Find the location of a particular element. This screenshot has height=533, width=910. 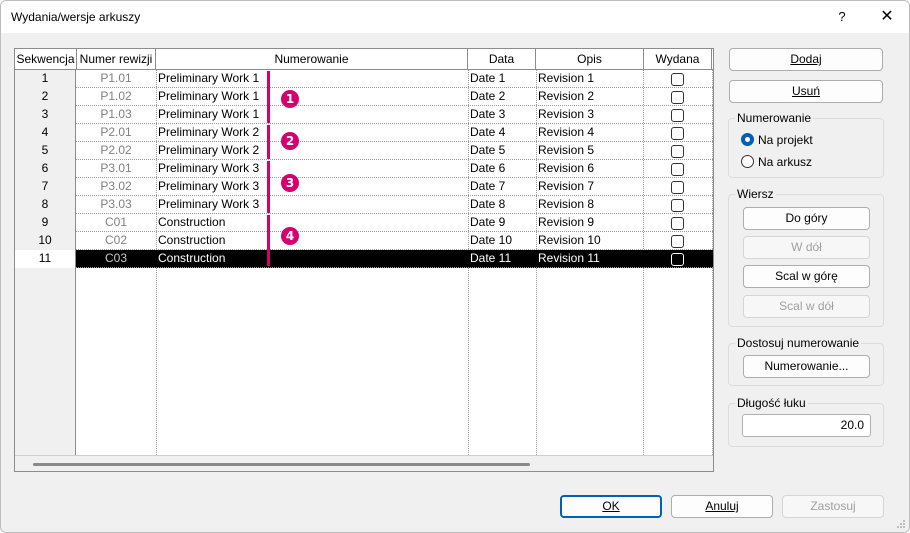

apply-button: Zastosuj is located at coordinates (833, 506).